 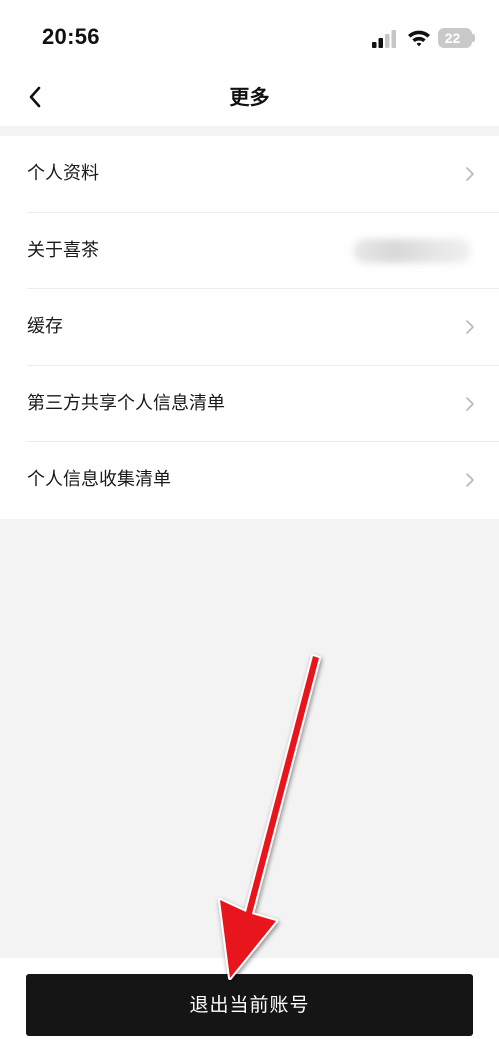 I want to click on status-bar: 20:56 22, so click(x=249, y=38).